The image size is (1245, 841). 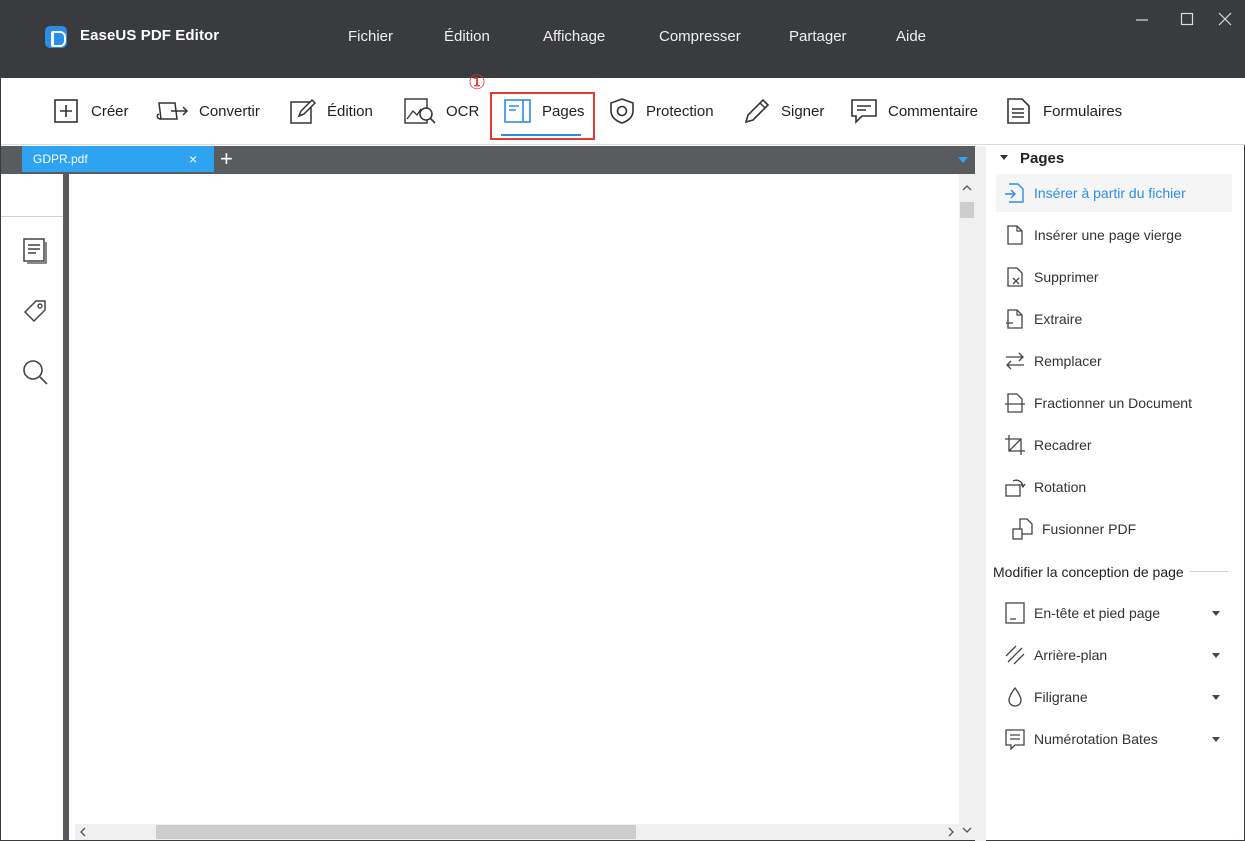 I want to click on crop-icon, so click(x=1015, y=445).